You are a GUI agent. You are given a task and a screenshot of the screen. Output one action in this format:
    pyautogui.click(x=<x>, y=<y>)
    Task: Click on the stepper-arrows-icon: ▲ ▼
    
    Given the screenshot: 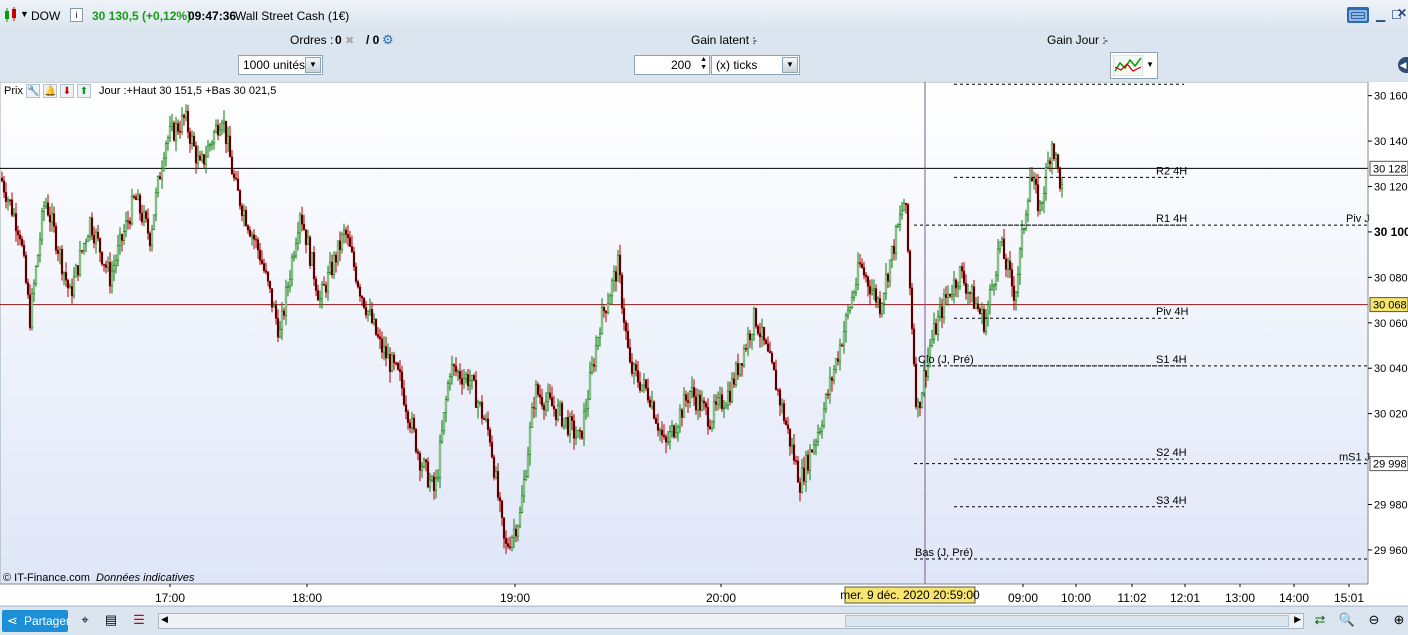 What is the action you would take?
    pyautogui.click(x=703, y=64)
    